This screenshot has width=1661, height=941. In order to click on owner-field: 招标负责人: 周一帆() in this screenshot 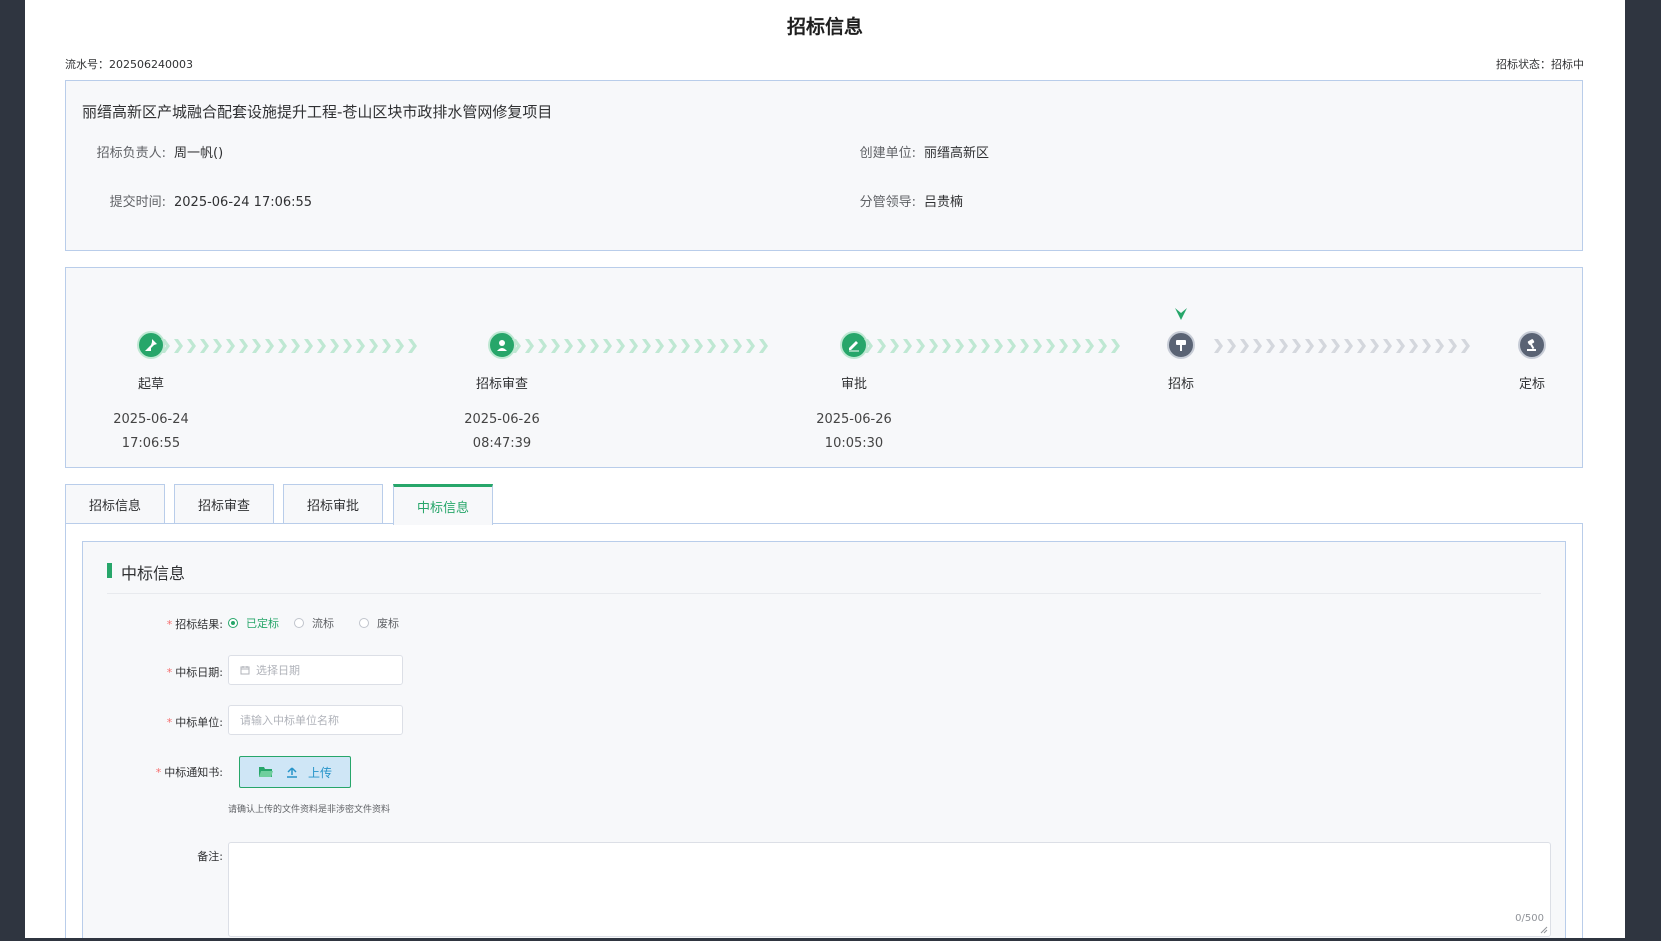, I will do `click(145, 151)`.